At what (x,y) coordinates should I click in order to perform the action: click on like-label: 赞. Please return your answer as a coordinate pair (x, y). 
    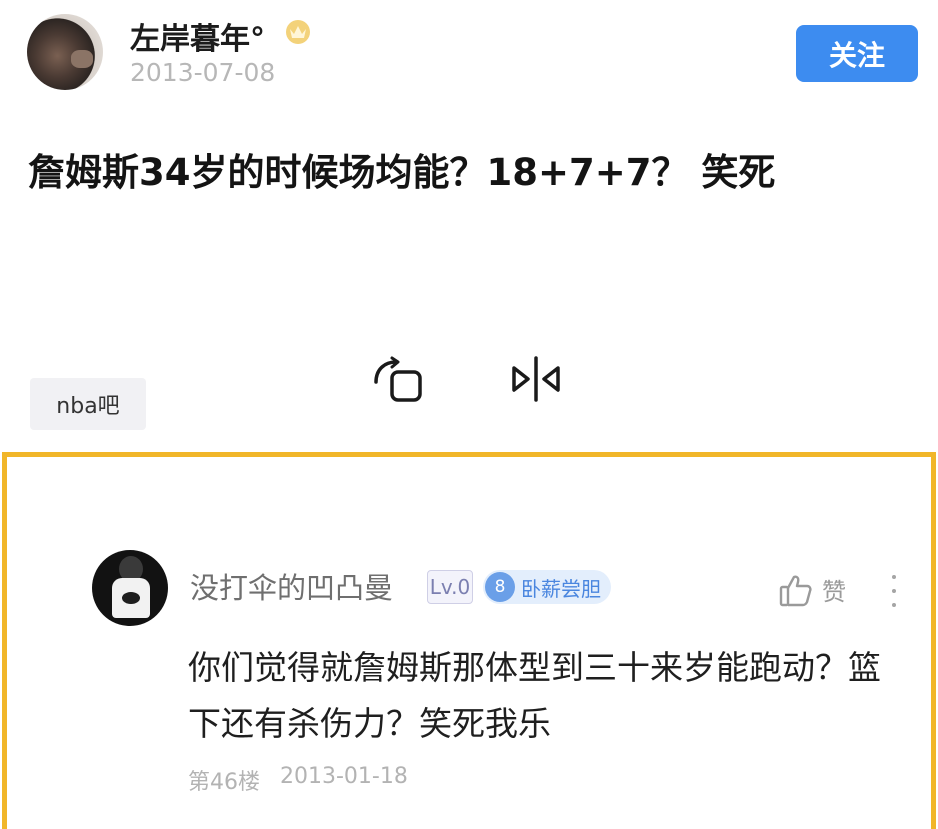
    Looking at the image, I should click on (834, 589).